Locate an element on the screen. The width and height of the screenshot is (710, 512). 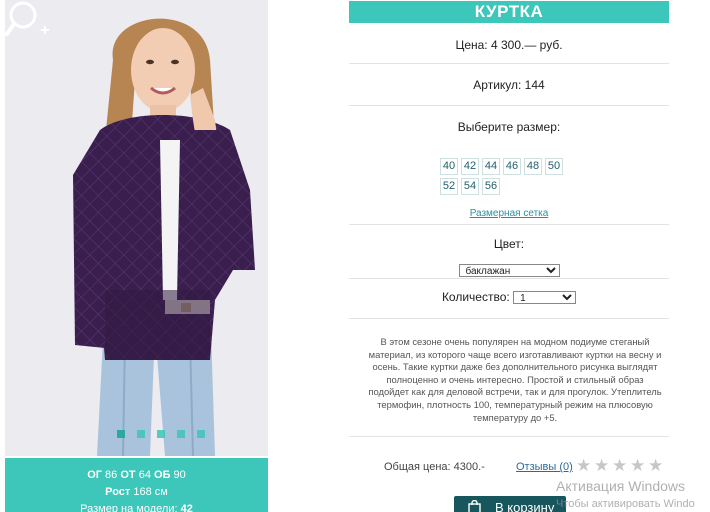
og-label: ОГ is located at coordinates (94, 475).